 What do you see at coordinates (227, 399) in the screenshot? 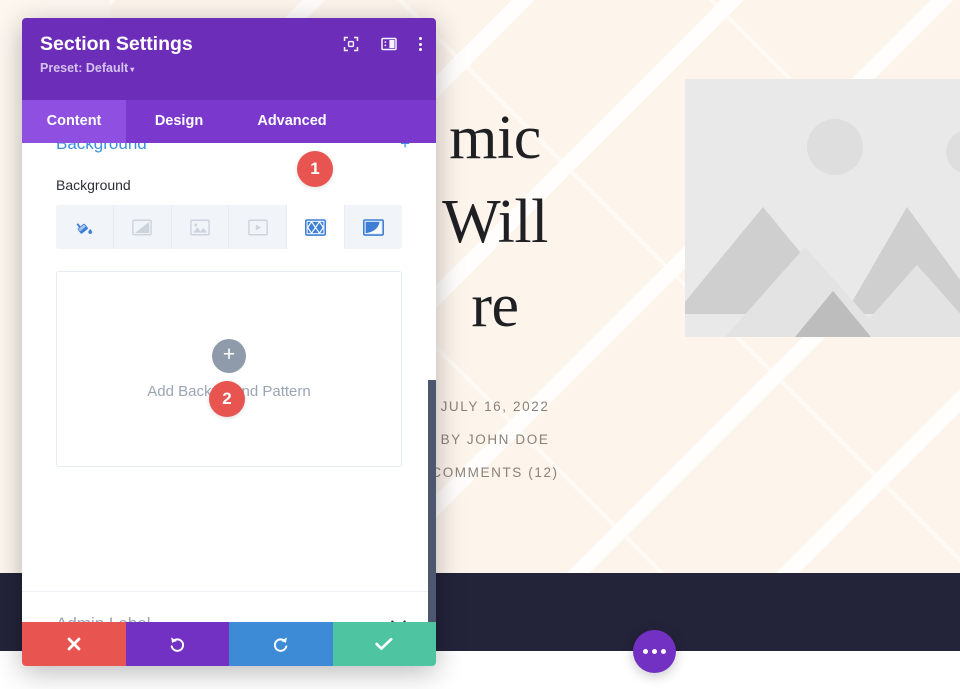
I see `step-badge-2: 2` at bounding box center [227, 399].